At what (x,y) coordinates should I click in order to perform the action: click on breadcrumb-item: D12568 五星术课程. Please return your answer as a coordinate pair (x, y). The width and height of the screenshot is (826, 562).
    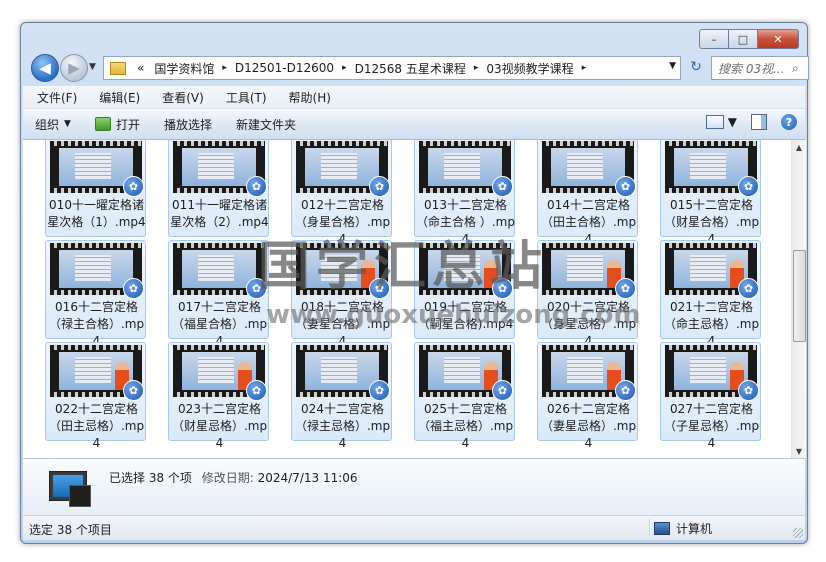
    Looking at the image, I should click on (410, 68).